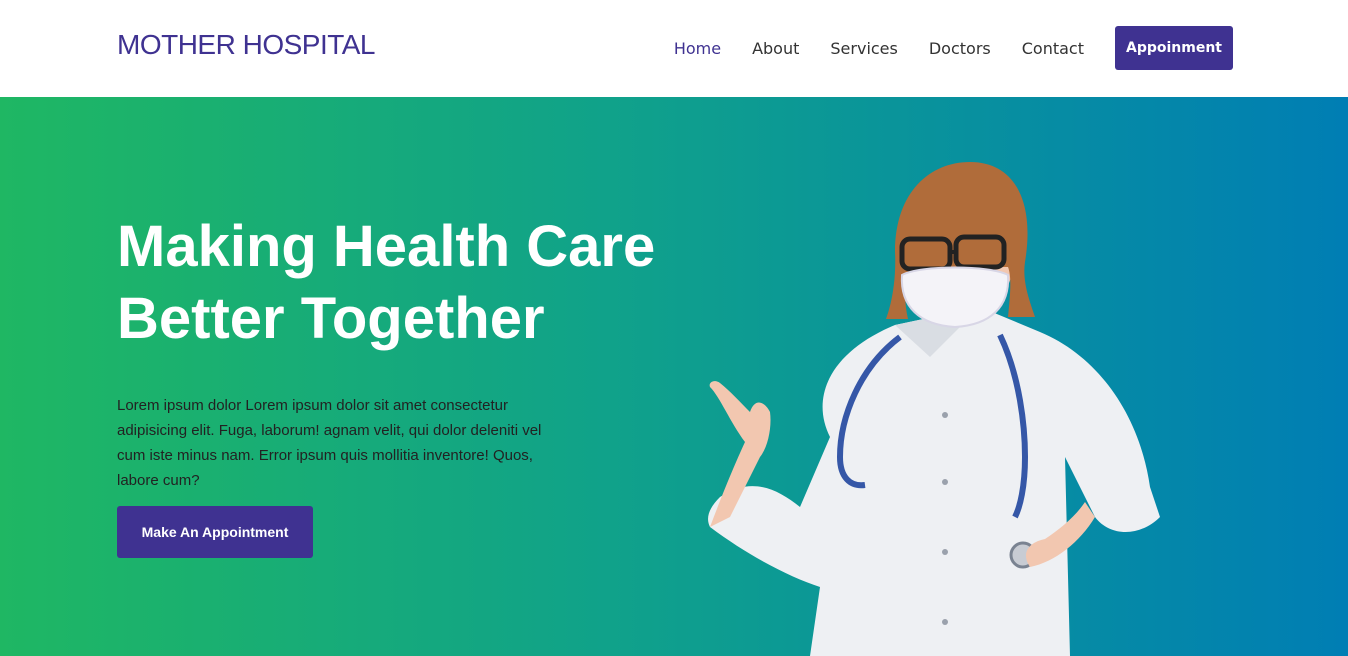 The height and width of the screenshot is (656, 1348). Describe the element at coordinates (1053, 48) in the screenshot. I see `nav-contact: Contact` at that location.